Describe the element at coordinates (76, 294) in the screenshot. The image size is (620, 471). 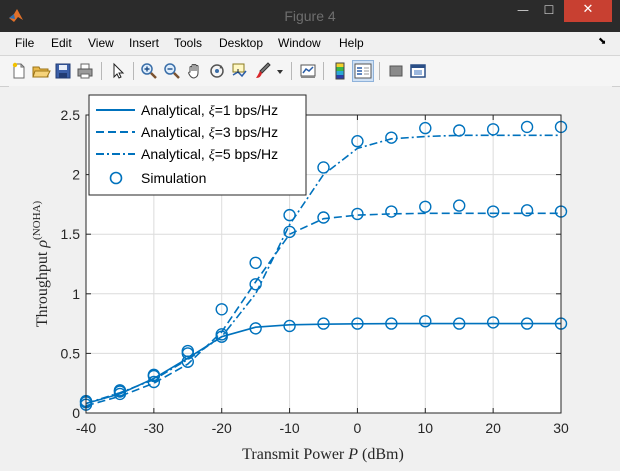
I see `y-tick-label: 1` at that location.